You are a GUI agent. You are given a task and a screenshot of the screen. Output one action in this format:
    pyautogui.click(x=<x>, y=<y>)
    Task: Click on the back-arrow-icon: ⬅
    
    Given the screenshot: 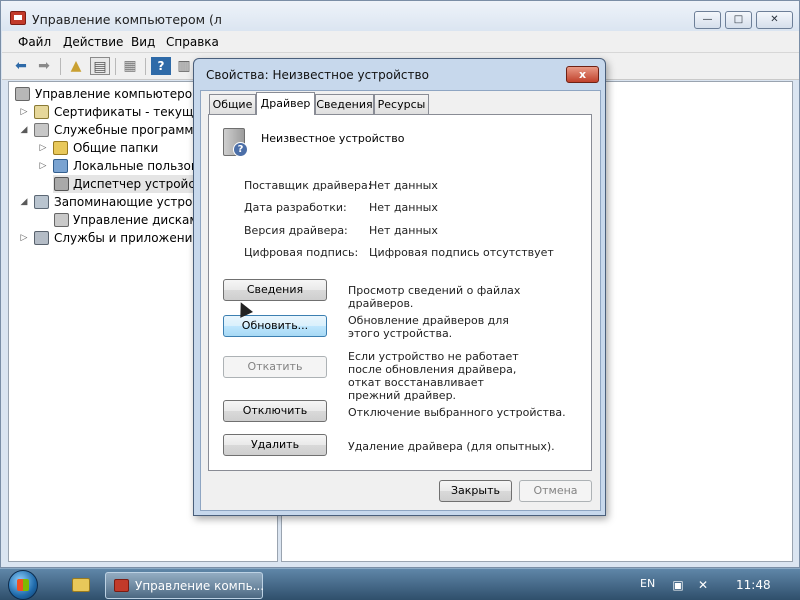 What is the action you would take?
    pyautogui.click(x=21, y=66)
    